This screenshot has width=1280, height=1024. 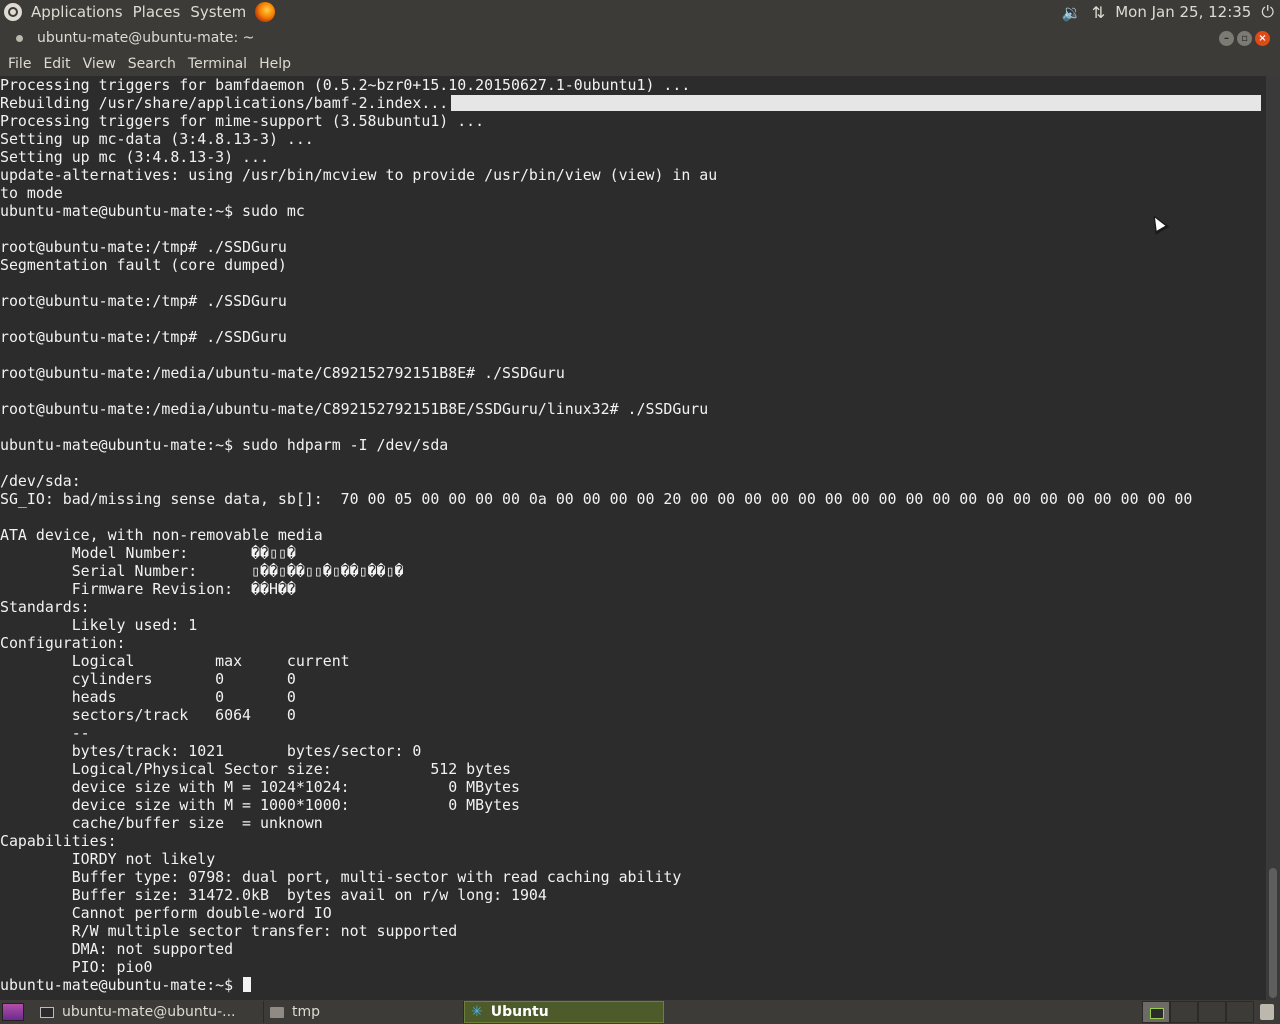 What do you see at coordinates (633, 985) in the screenshot?
I see `terminal-prompt-line: ubuntu-mate@ubuntu-mate:~$` at bounding box center [633, 985].